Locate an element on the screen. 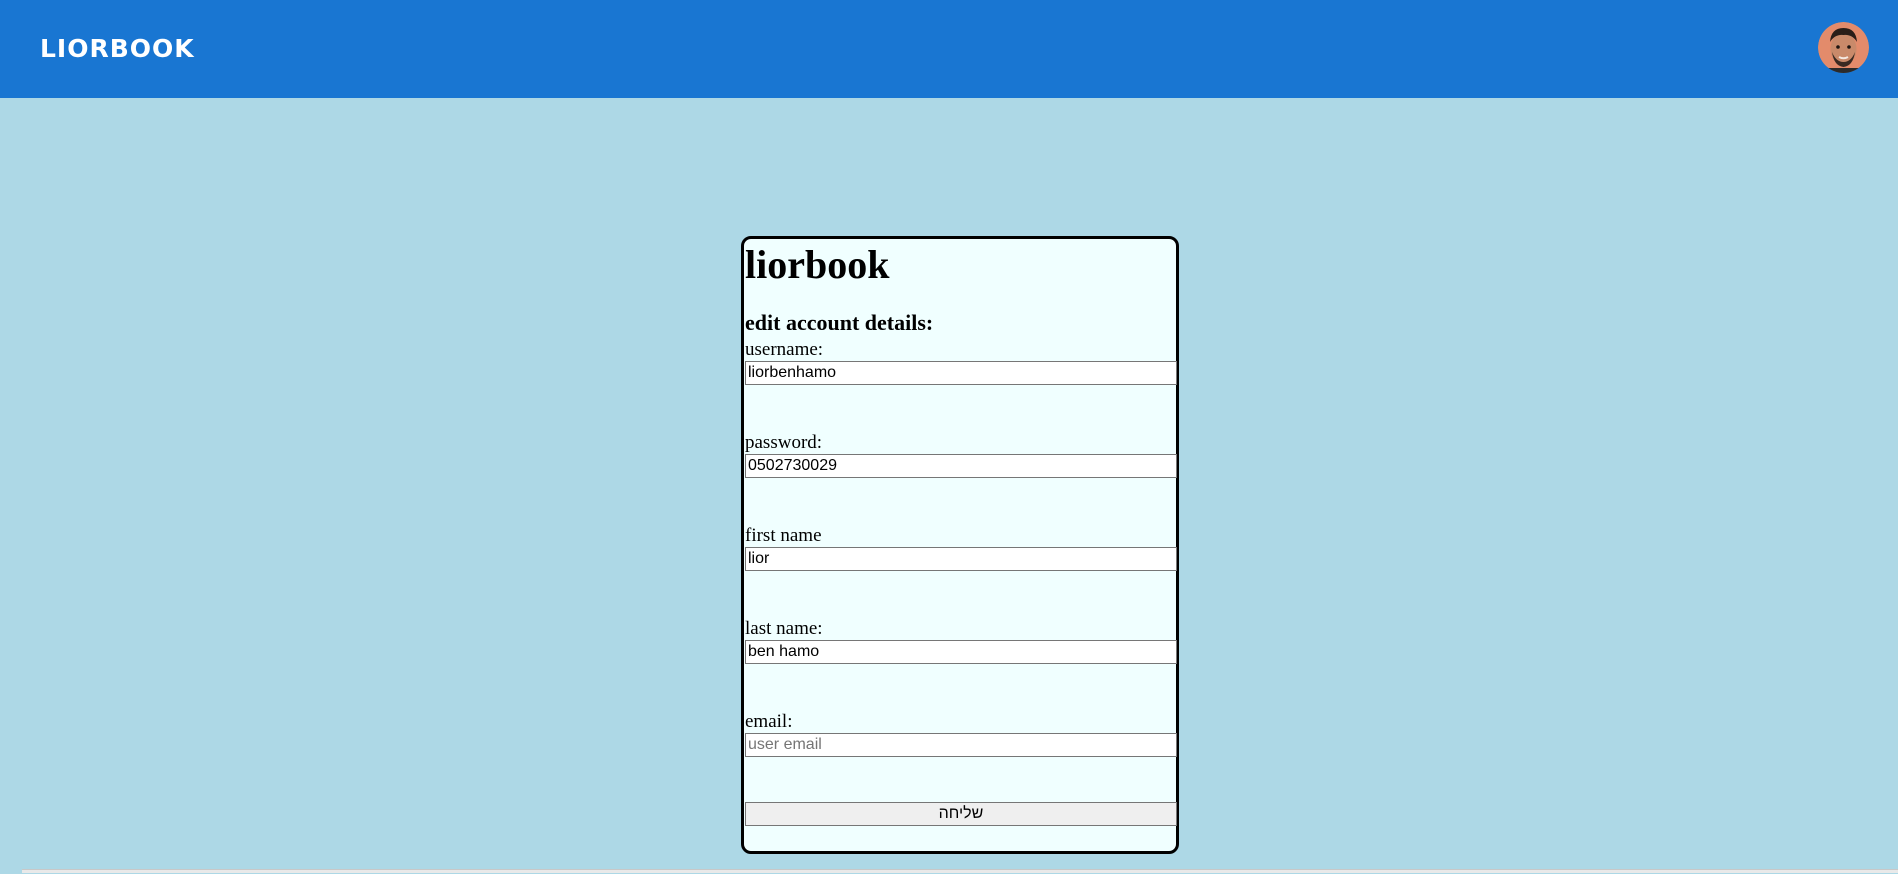  password-label: password: is located at coordinates (784, 442).